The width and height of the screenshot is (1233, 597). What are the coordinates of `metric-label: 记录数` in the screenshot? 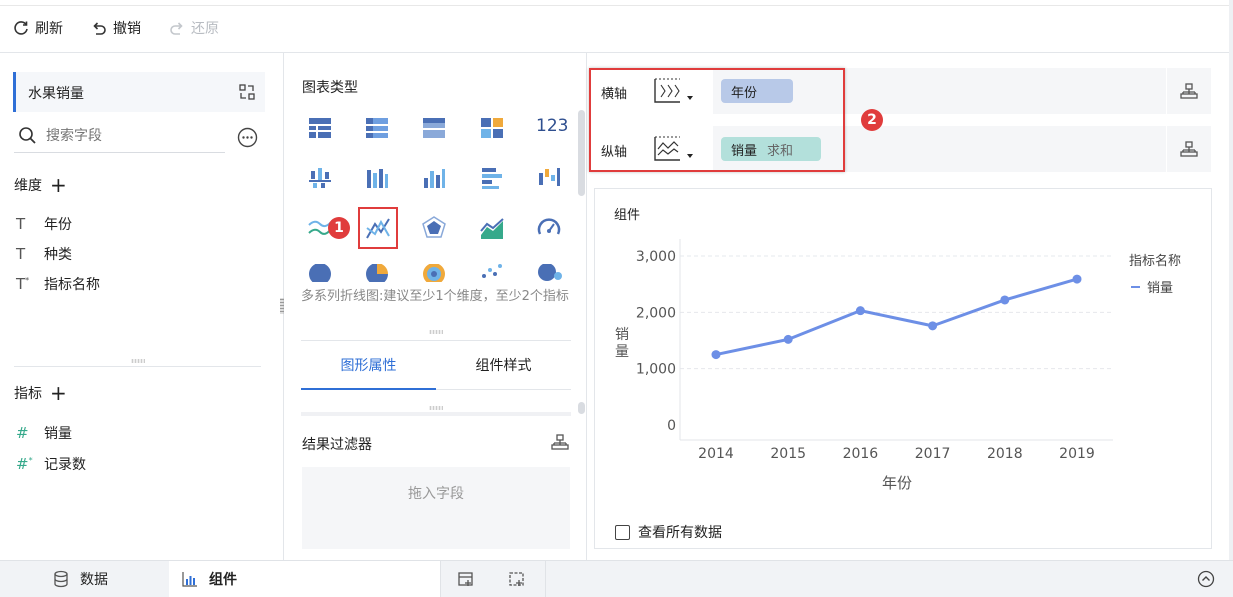 It's located at (65, 465).